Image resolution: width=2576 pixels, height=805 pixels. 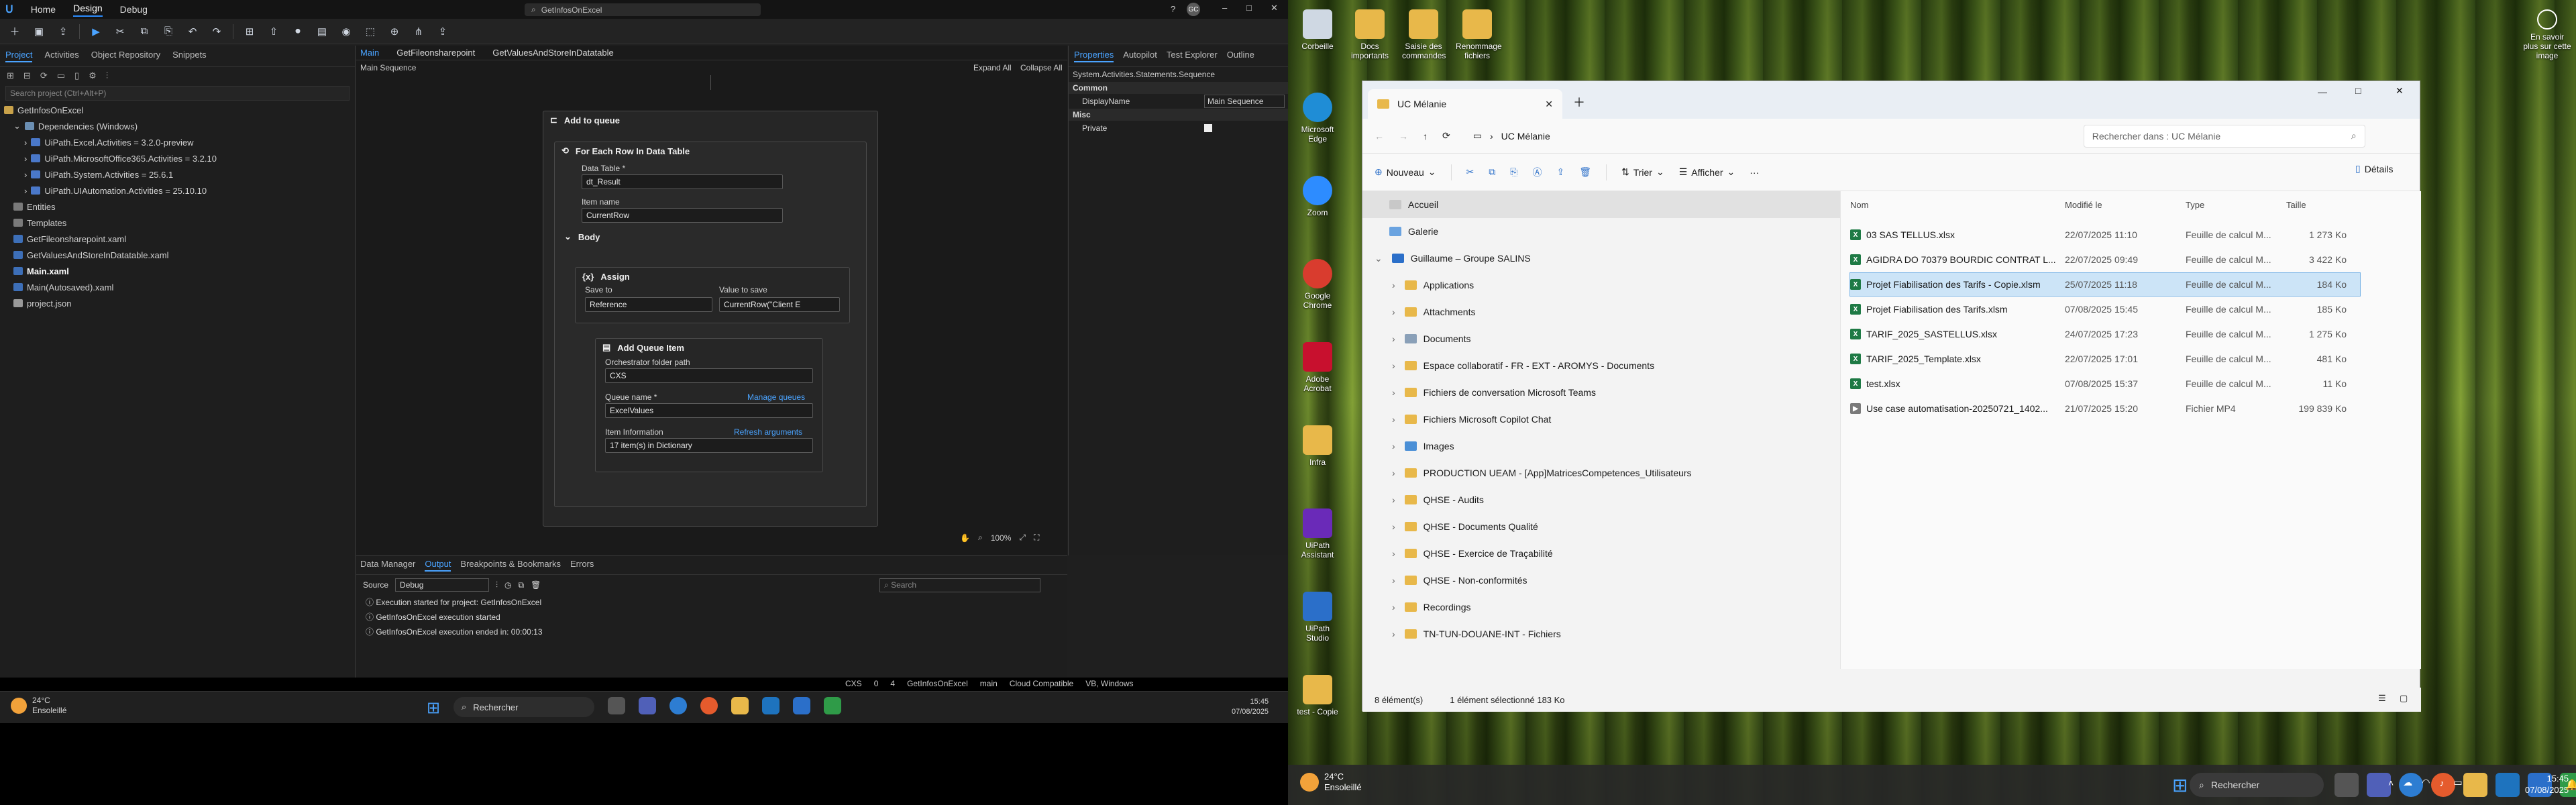 I want to click on nav-item: › Fichiers Microsoft Copilot Chat, so click(x=1601, y=419).